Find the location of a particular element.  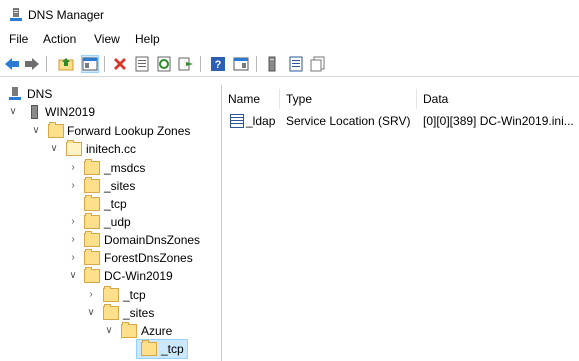

new-record-icon is located at coordinates (272, 64).